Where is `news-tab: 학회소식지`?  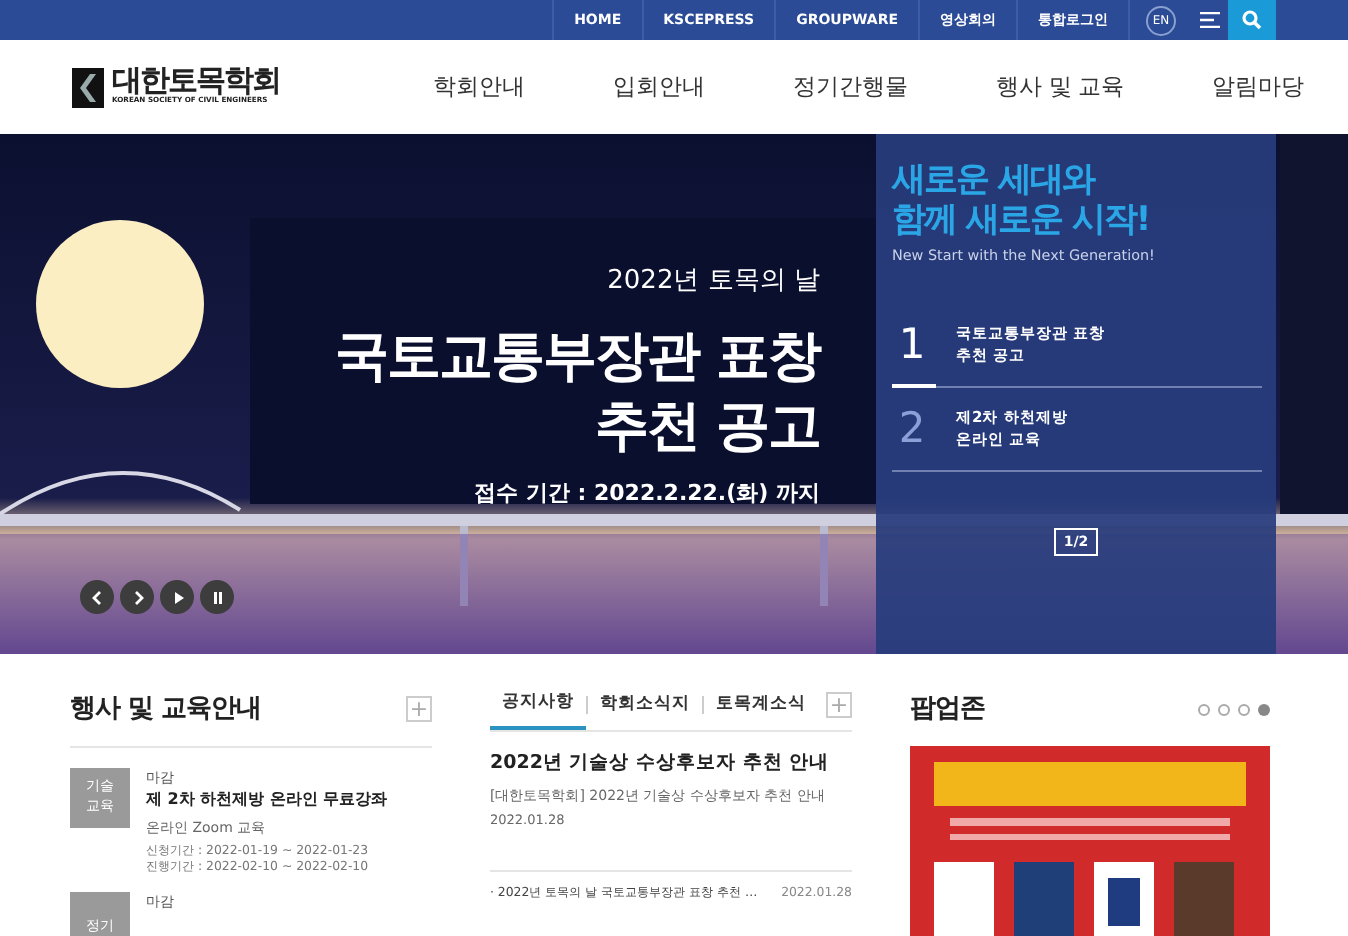
news-tab: 학회소식지 is located at coordinates (645, 710).